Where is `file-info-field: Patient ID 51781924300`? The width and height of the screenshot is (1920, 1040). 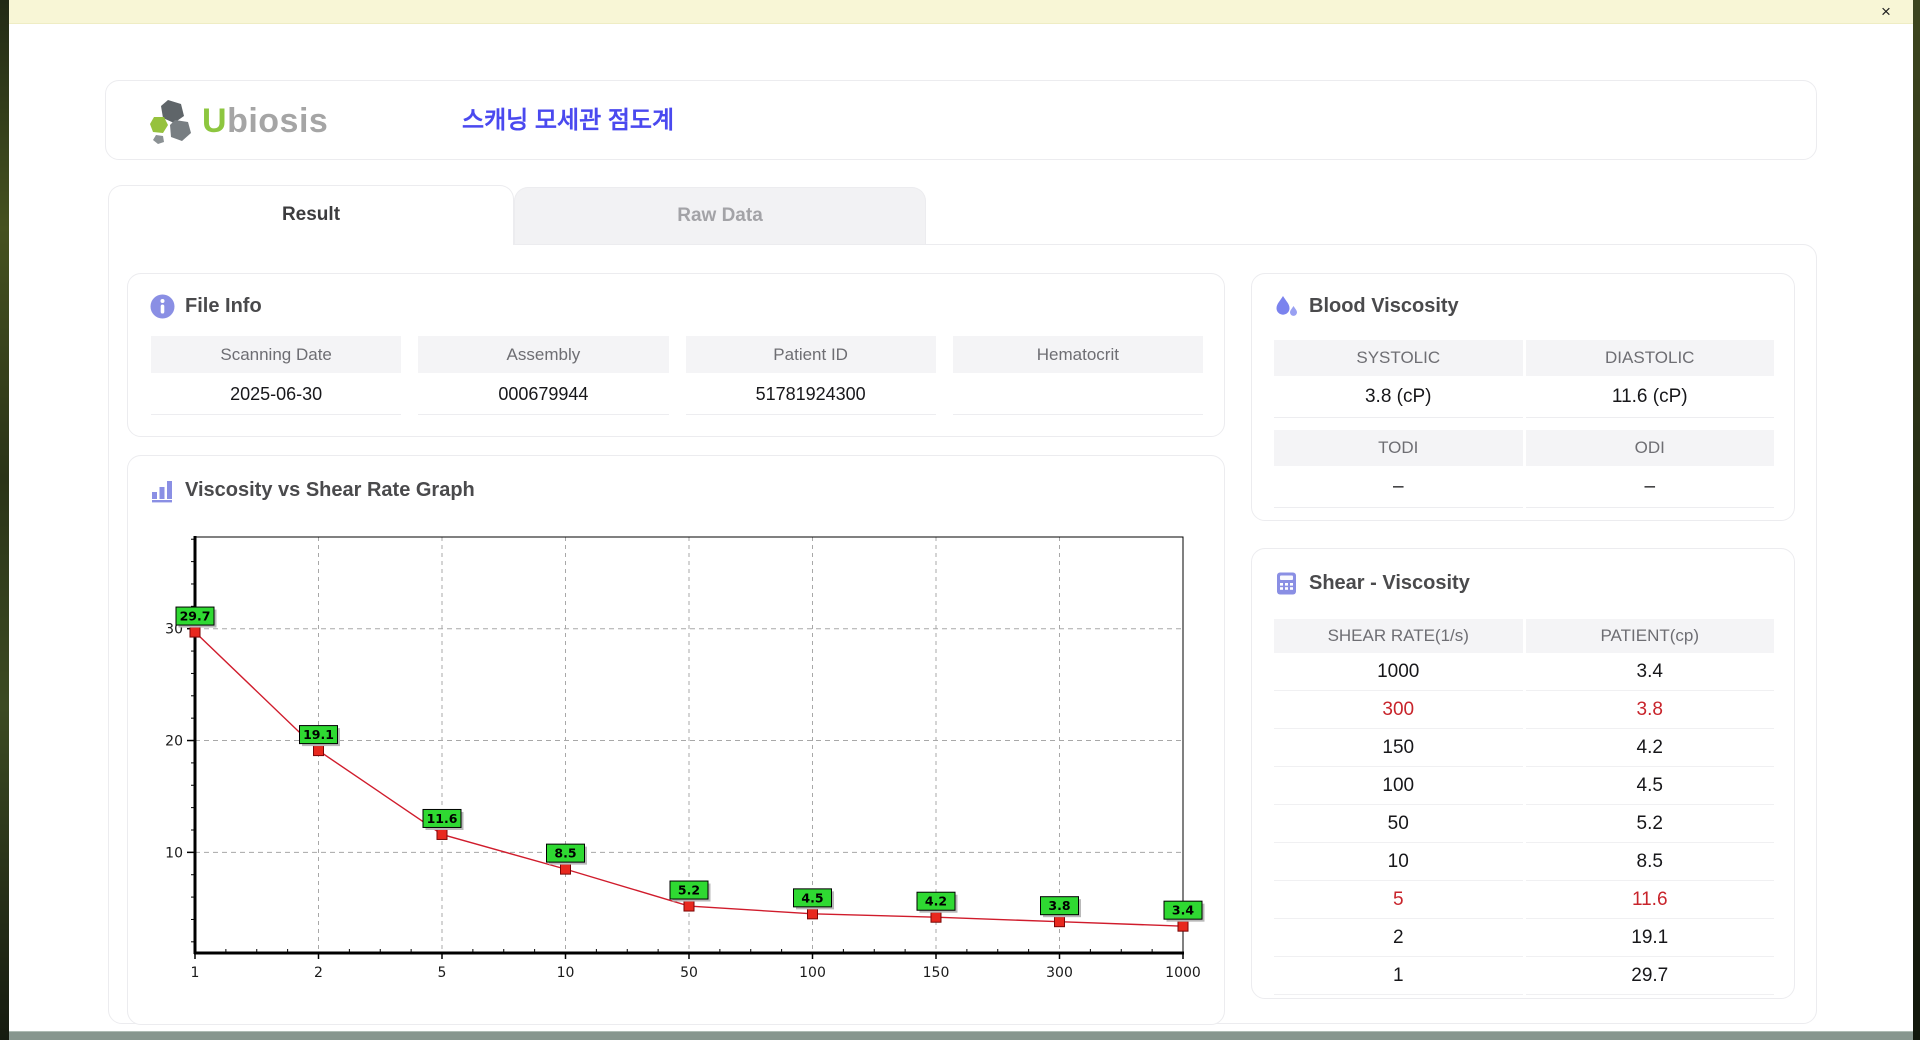
file-info-field: Patient ID 51781924300 is located at coordinates (810, 375).